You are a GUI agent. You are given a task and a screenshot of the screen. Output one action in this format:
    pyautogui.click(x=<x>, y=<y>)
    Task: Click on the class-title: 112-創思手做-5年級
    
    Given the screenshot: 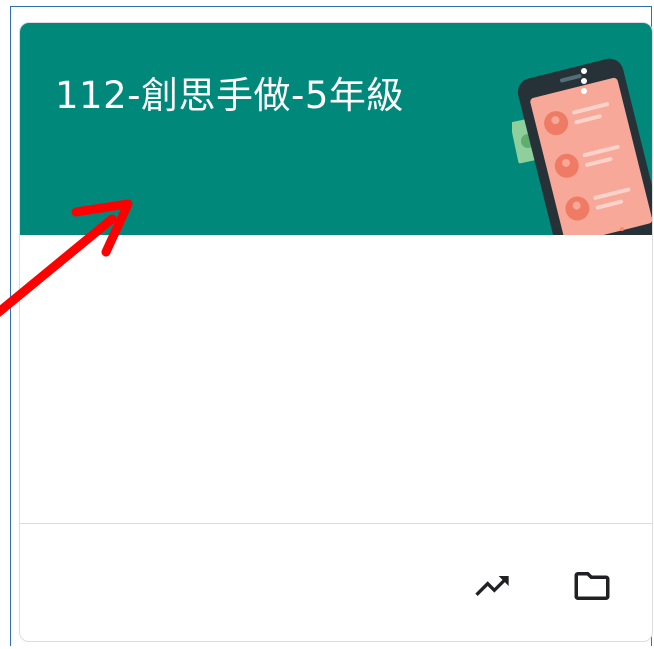 What is the action you would take?
    pyautogui.click(x=229, y=92)
    